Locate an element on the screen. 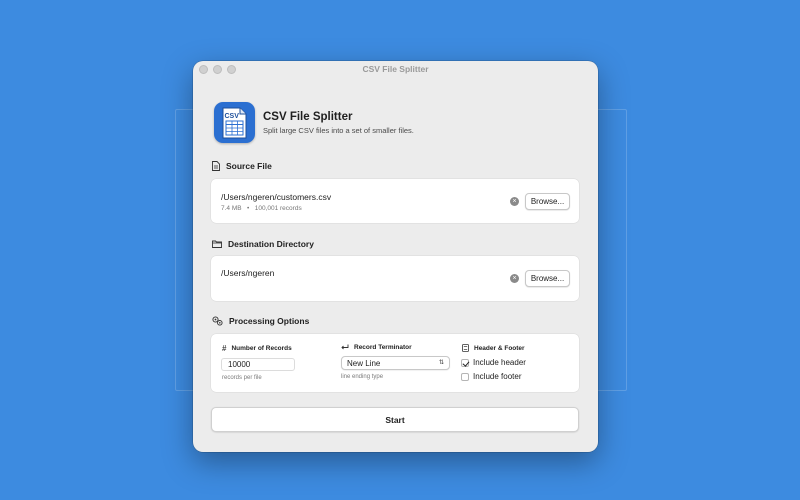  record-terminator-select: New Line ⇅ is located at coordinates (395, 363).